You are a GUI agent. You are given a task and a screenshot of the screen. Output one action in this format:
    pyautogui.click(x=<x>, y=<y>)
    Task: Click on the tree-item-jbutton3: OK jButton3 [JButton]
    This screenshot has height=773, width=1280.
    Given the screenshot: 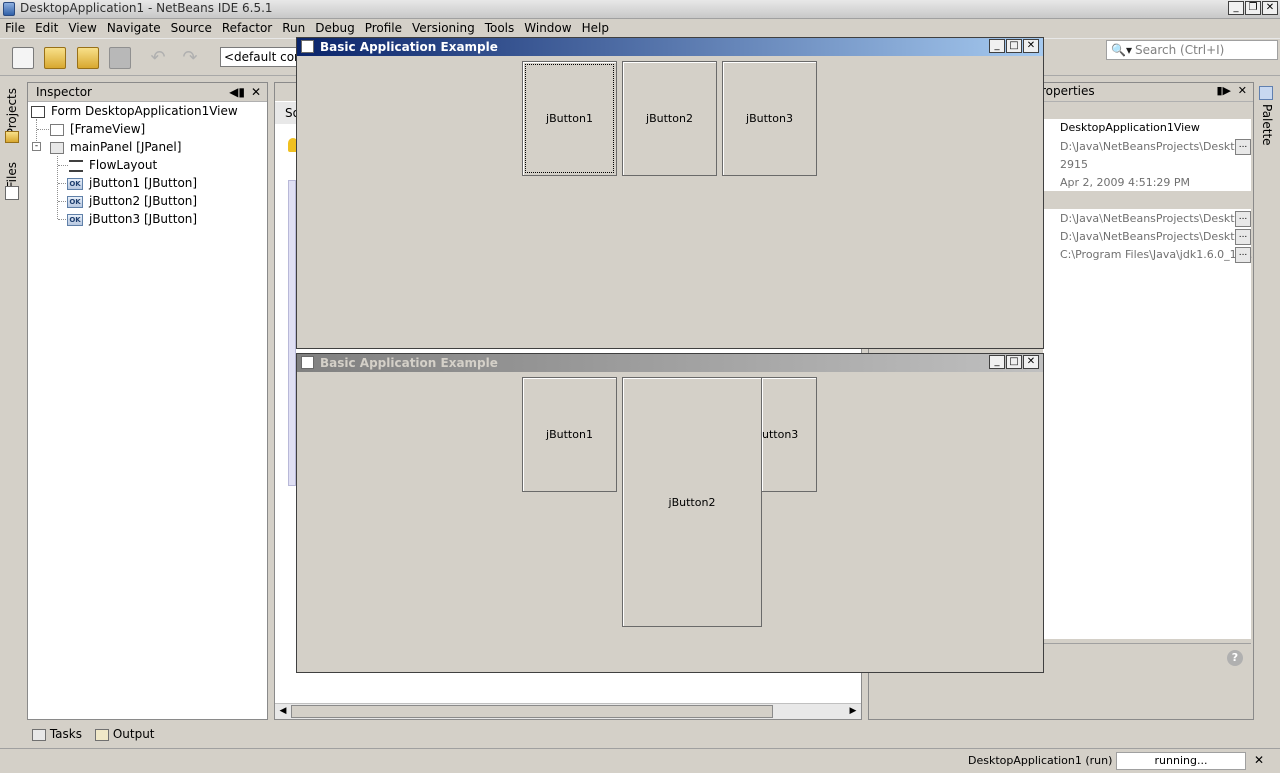 What is the action you would take?
    pyautogui.click(x=132, y=219)
    